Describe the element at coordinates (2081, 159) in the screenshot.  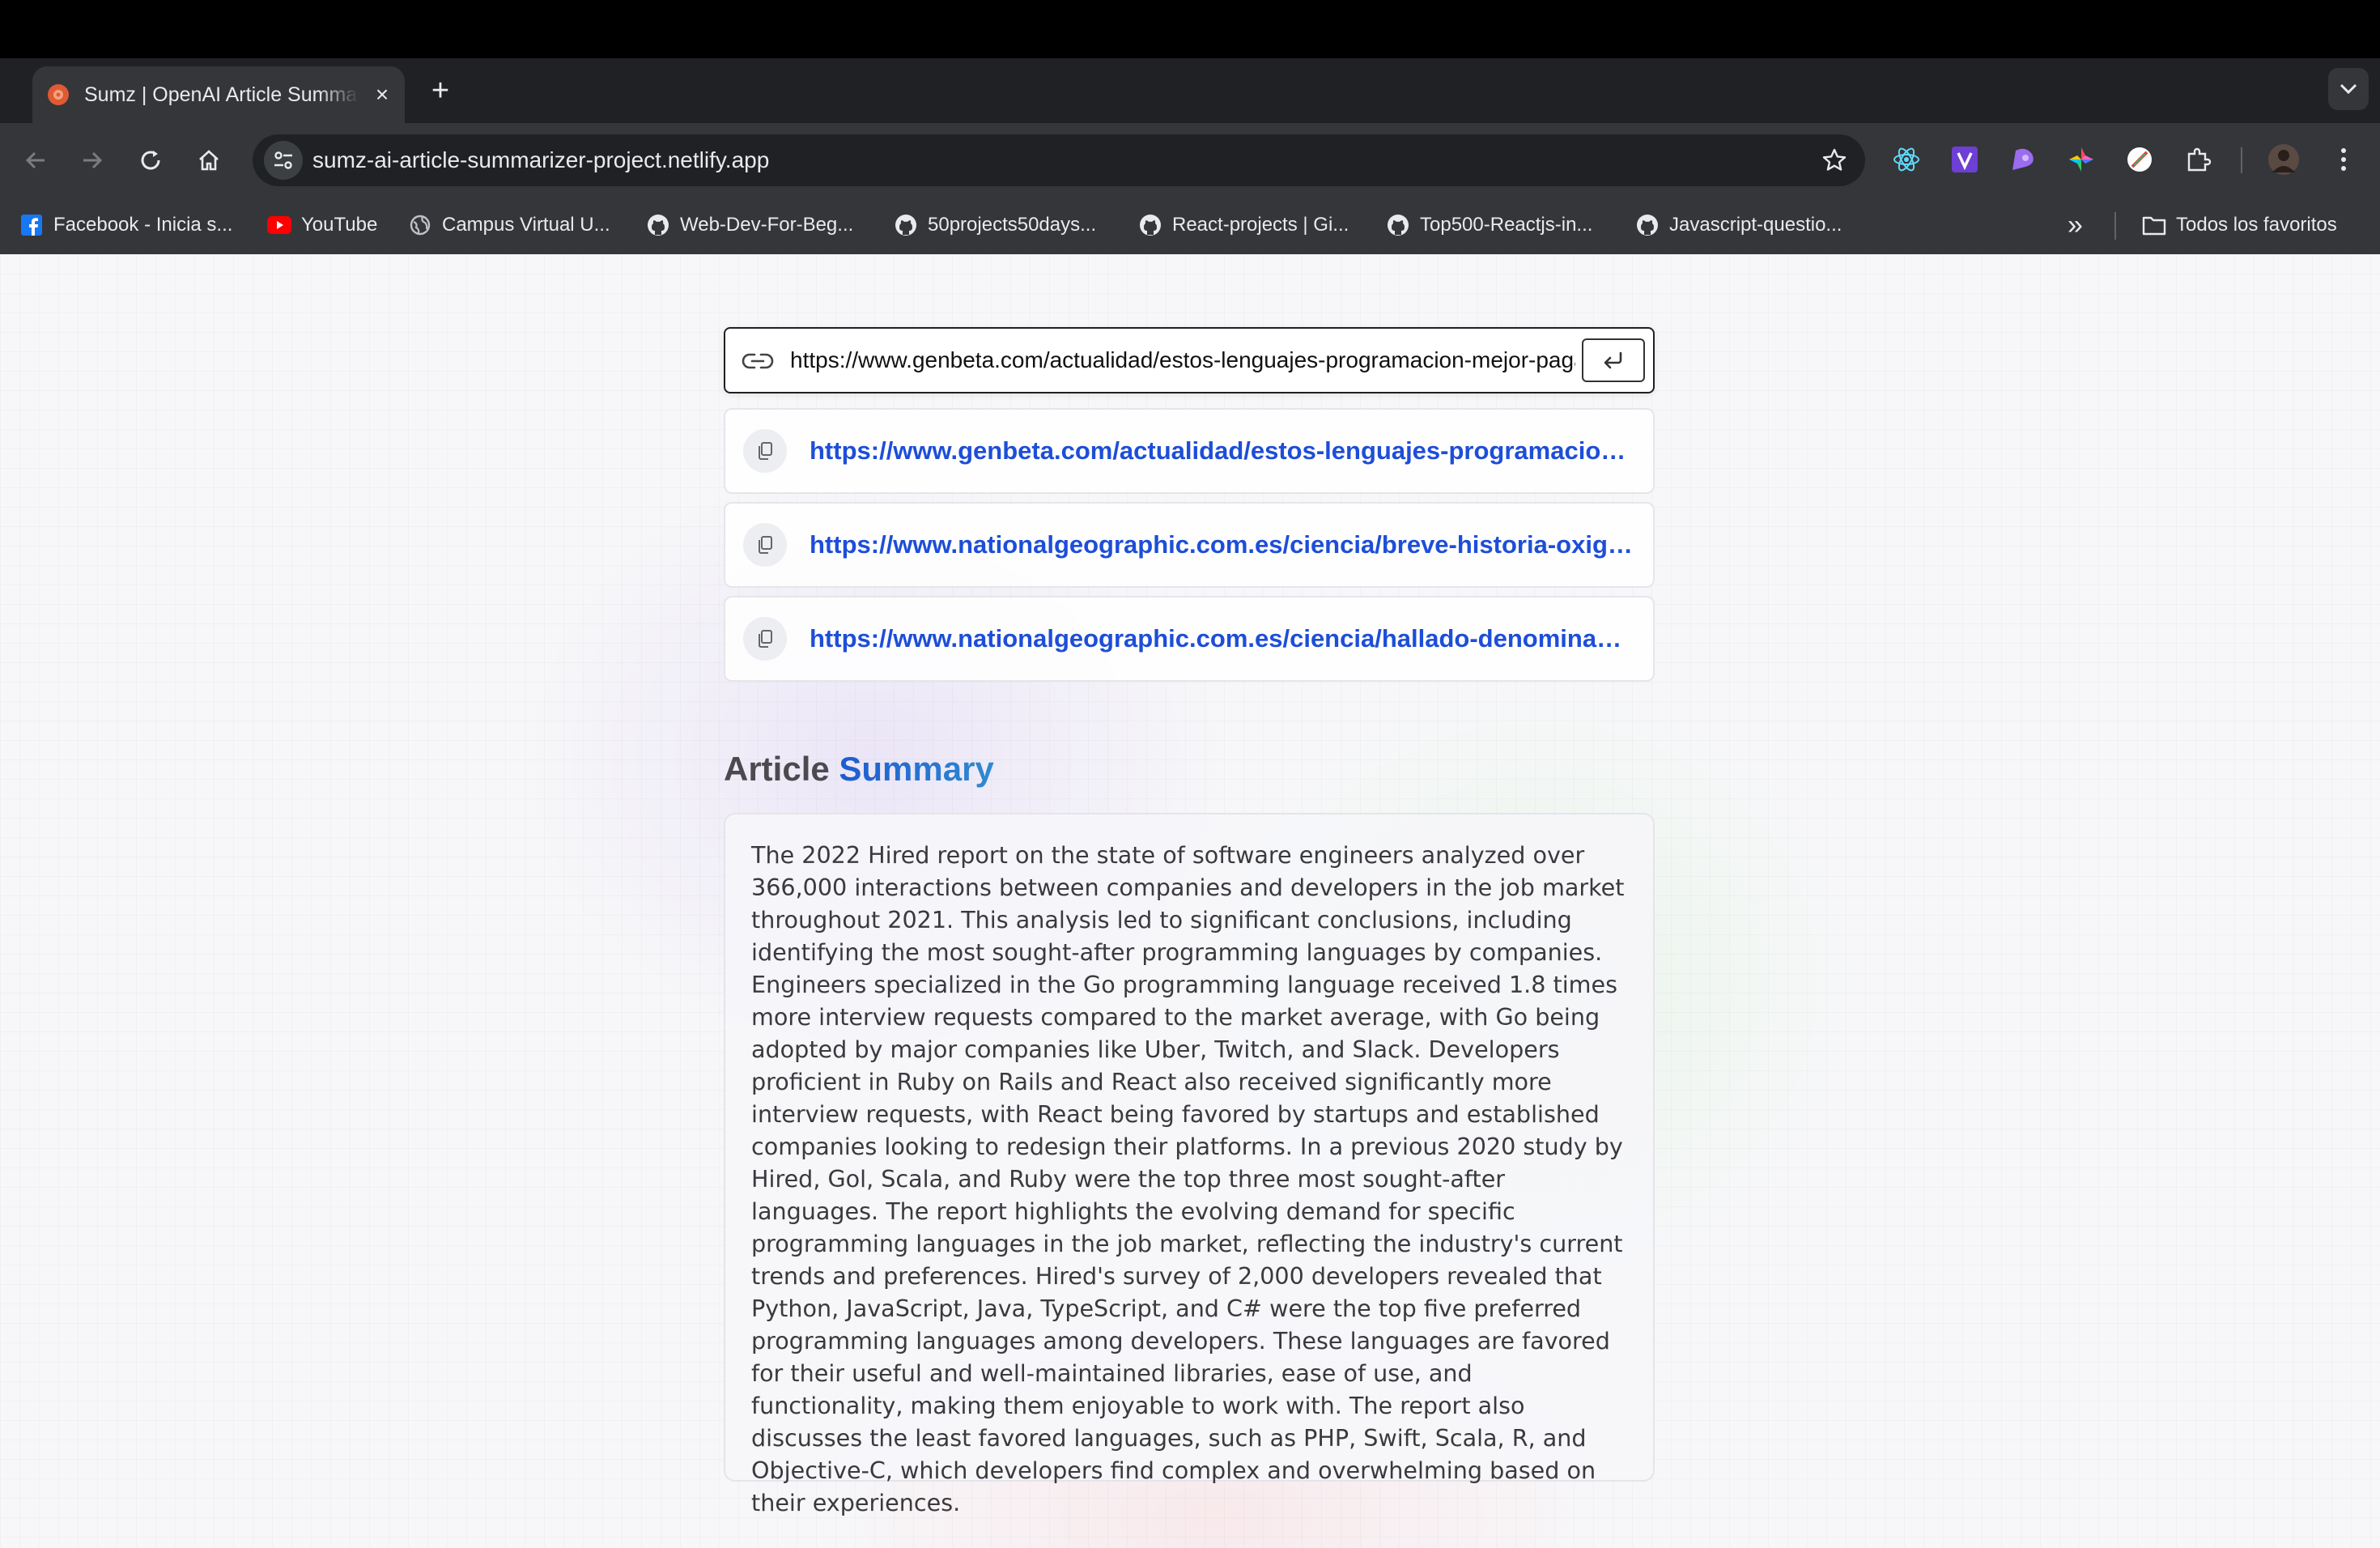
I see `colorzilla-icon` at that location.